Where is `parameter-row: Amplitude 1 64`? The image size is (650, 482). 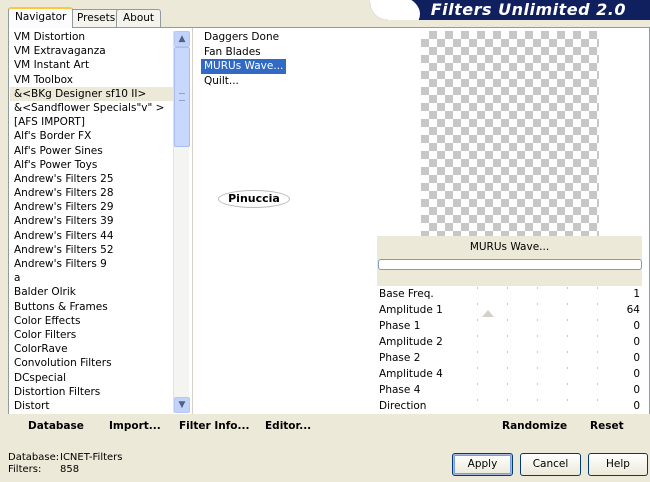 parameter-row: Amplitude 1 64 is located at coordinates (509, 310).